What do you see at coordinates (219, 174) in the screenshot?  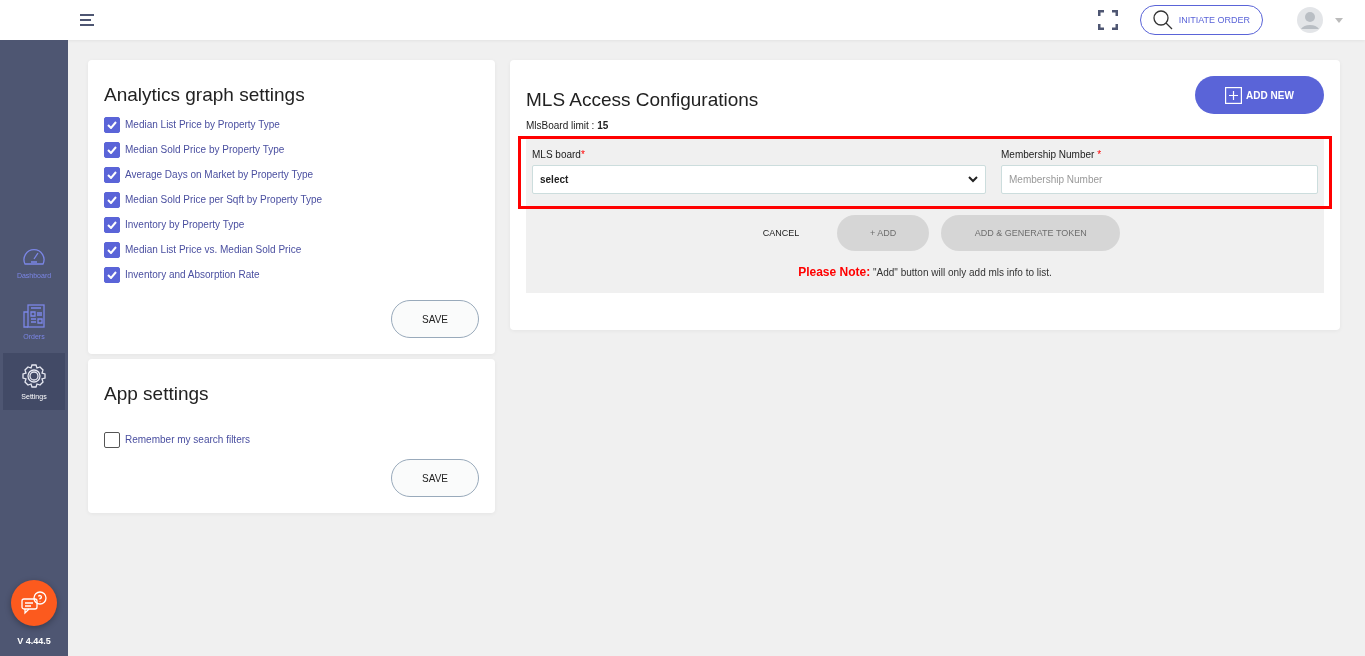 I see `checkbox-label: Average Days on Market by Property Type` at bounding box center [219, 174].